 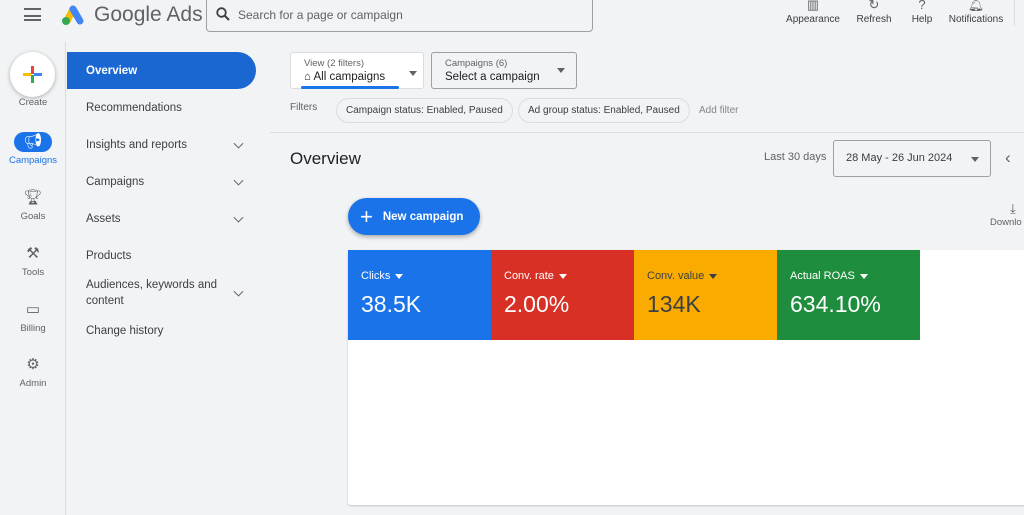 What do you see at coordinates (504, 70) in the screenshot?
I see `campaign-selector: Campaigns (6) Select a campaign` at bounding box center [504, 70].